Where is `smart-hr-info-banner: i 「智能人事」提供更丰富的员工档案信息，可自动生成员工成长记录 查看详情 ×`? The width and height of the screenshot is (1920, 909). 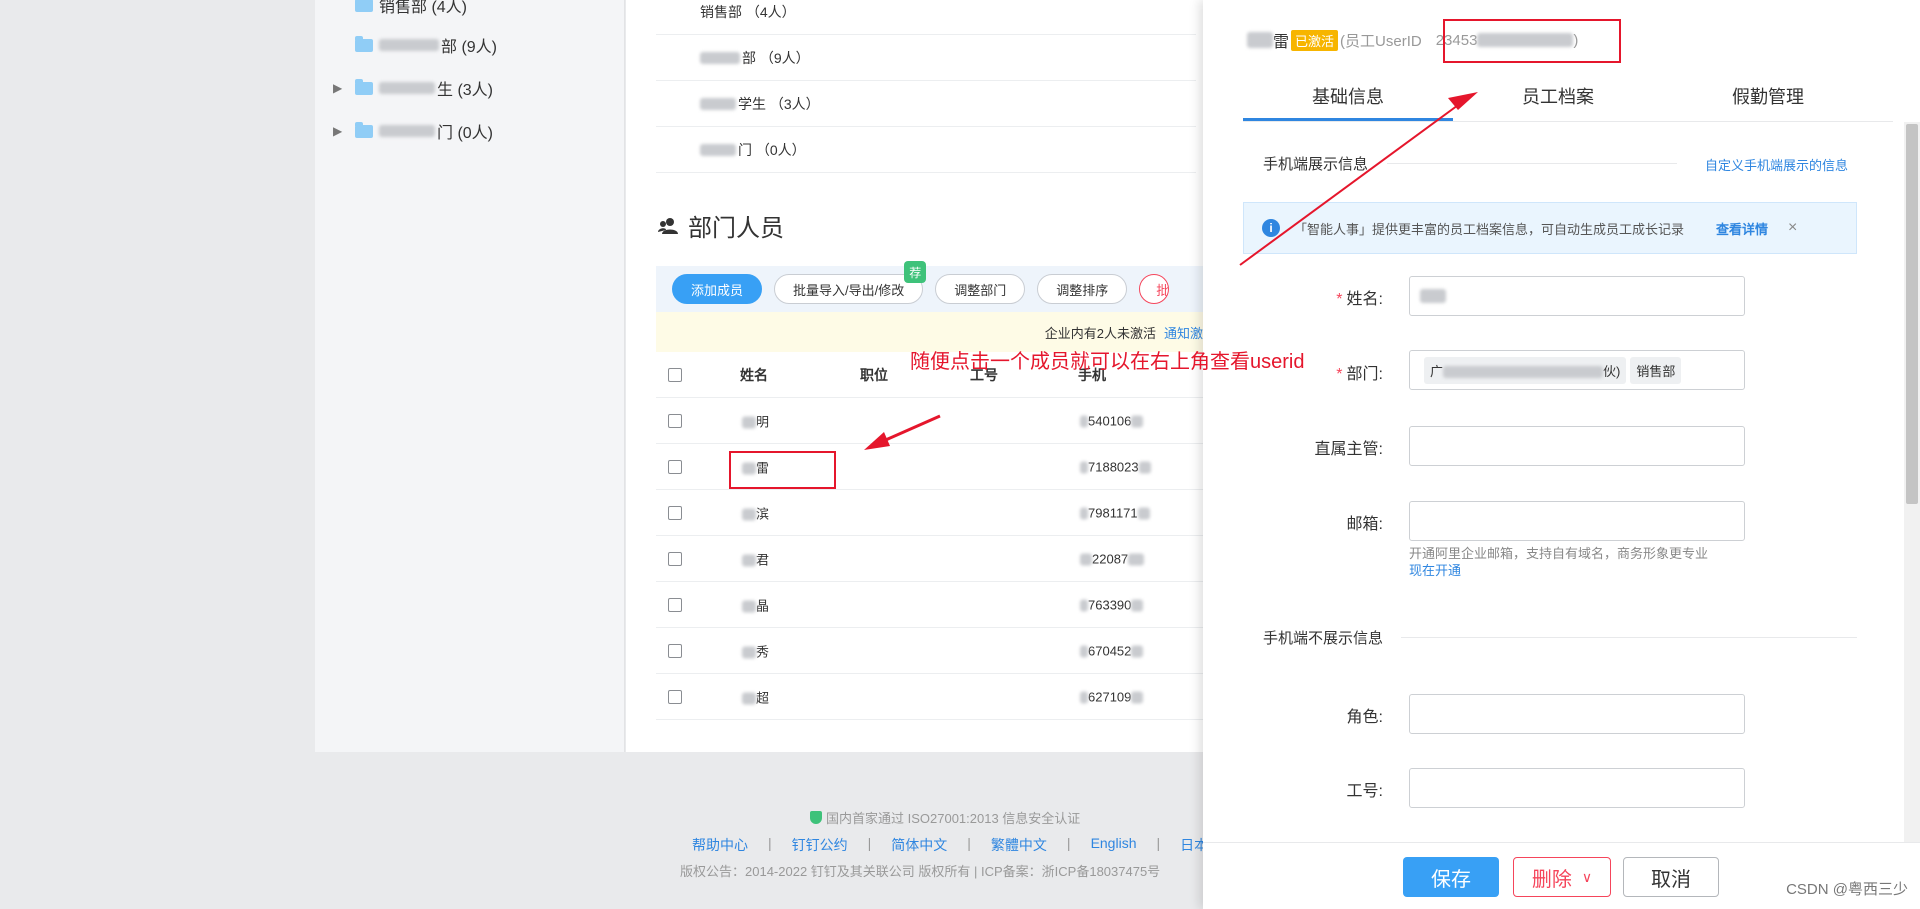
smart-hr-info-banner: i 「智能人事」提供更丰富的员工档案信息，可自动生成员工成长记录 查看详情 × is located at coordinates (1550, 228).